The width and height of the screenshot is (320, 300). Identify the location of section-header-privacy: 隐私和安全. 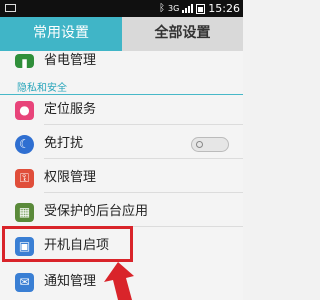
(42, 88).